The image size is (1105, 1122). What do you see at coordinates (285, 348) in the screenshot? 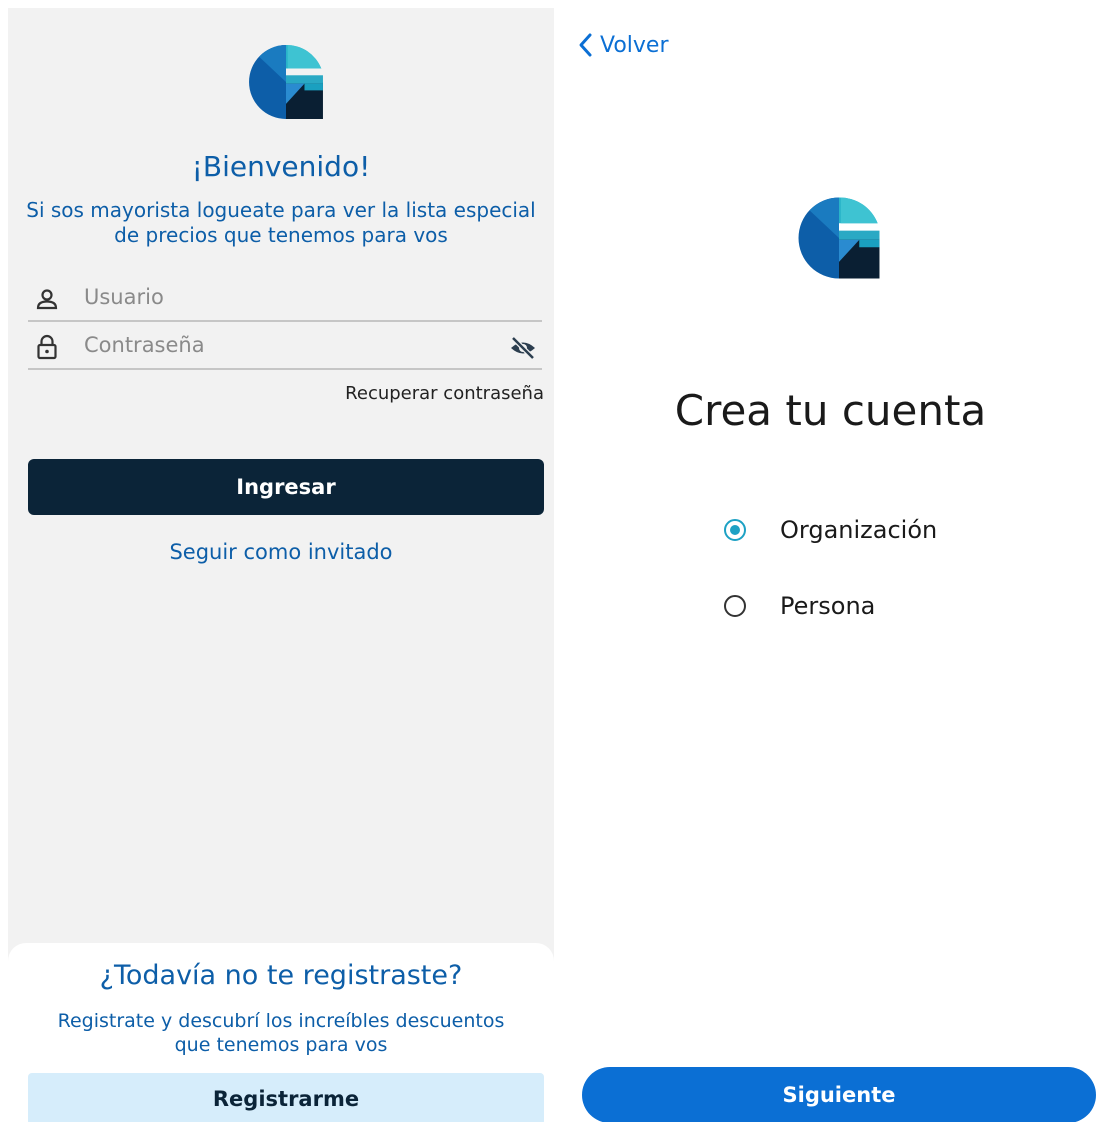
I see `password-field: Contraseña` at bounding box center [285, 348].